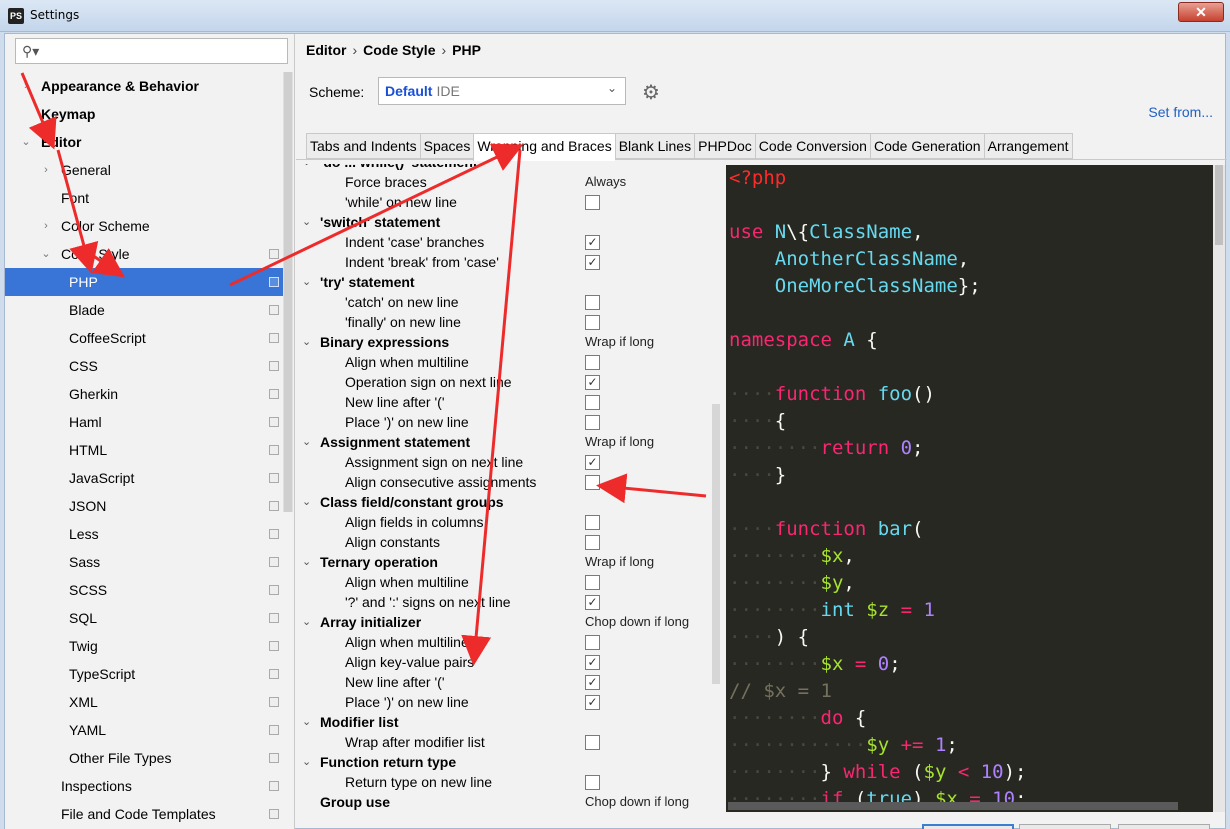 This screenshot has width=1230, height=829. What do you see at coordinates (144, 758) in the screenshot?
I see `sidebar-item-other-file-types: Other File Types` at bounding box center [144, 758].